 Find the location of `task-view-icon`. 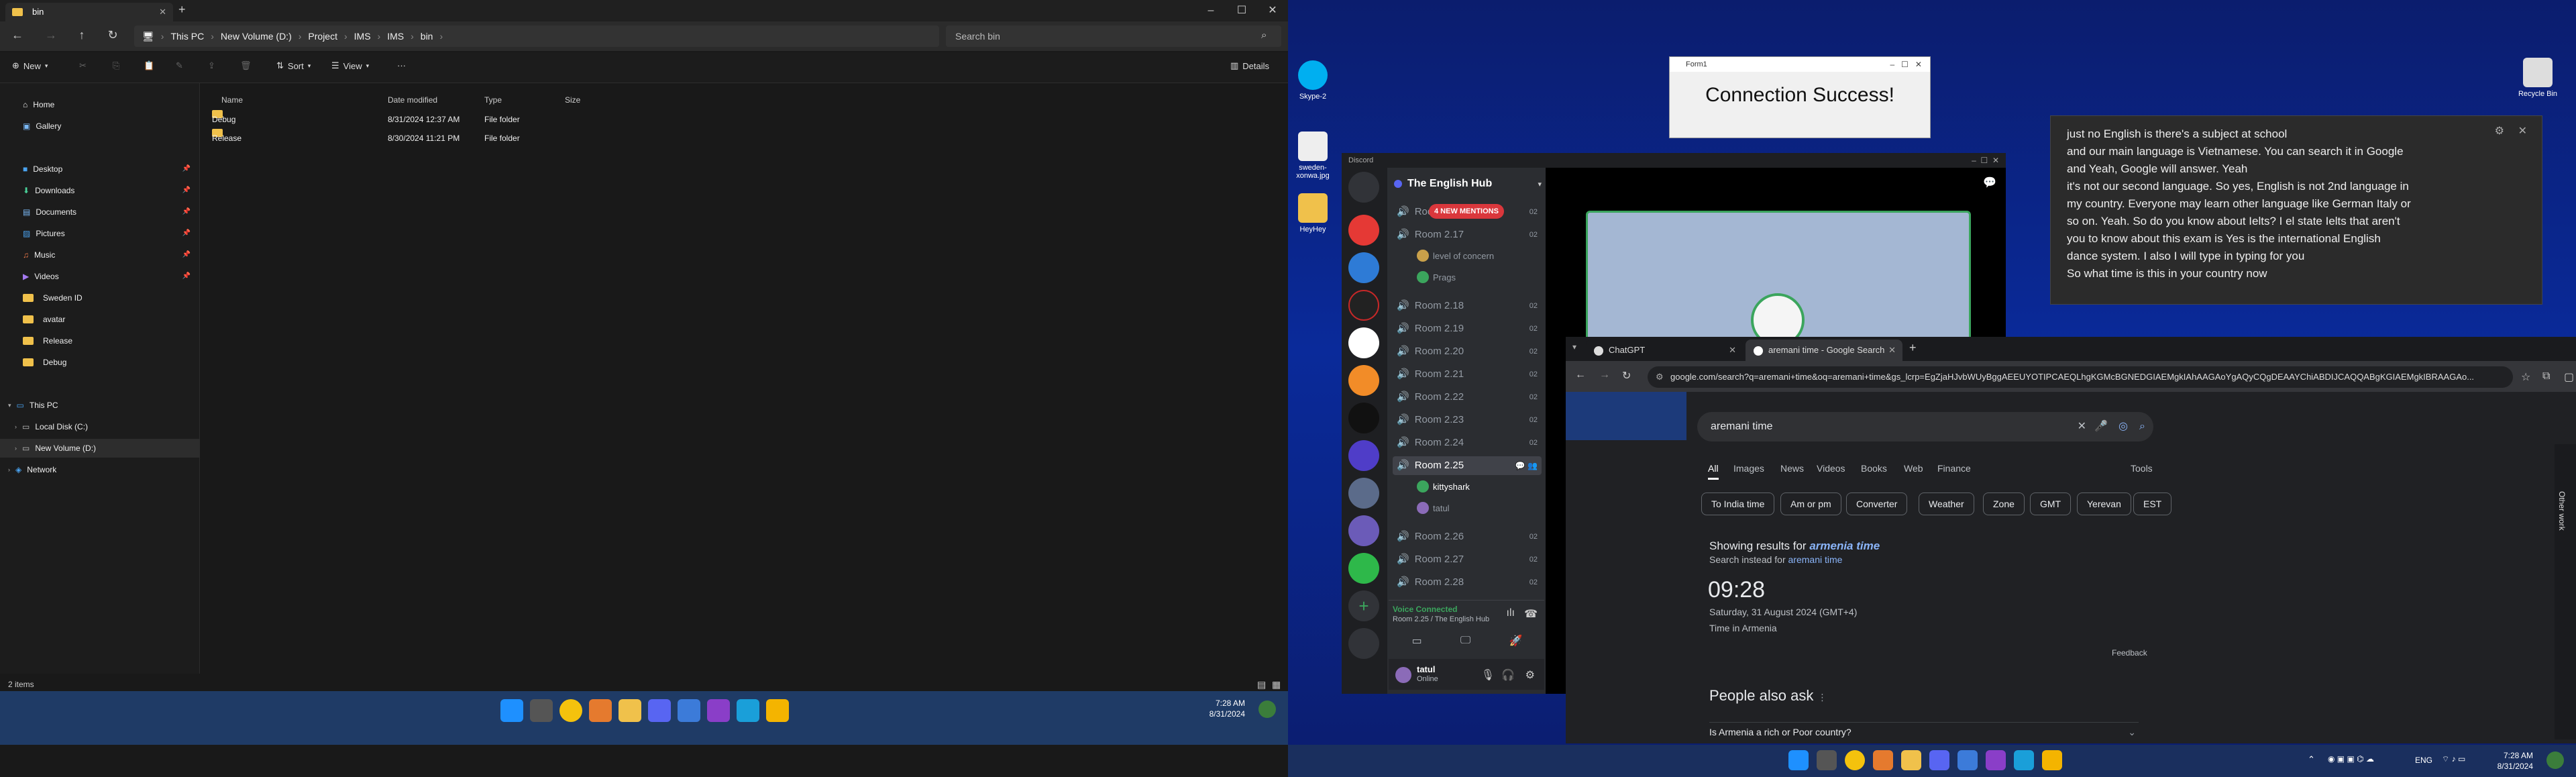

task-view-icon is located at coordinates (541, 710).